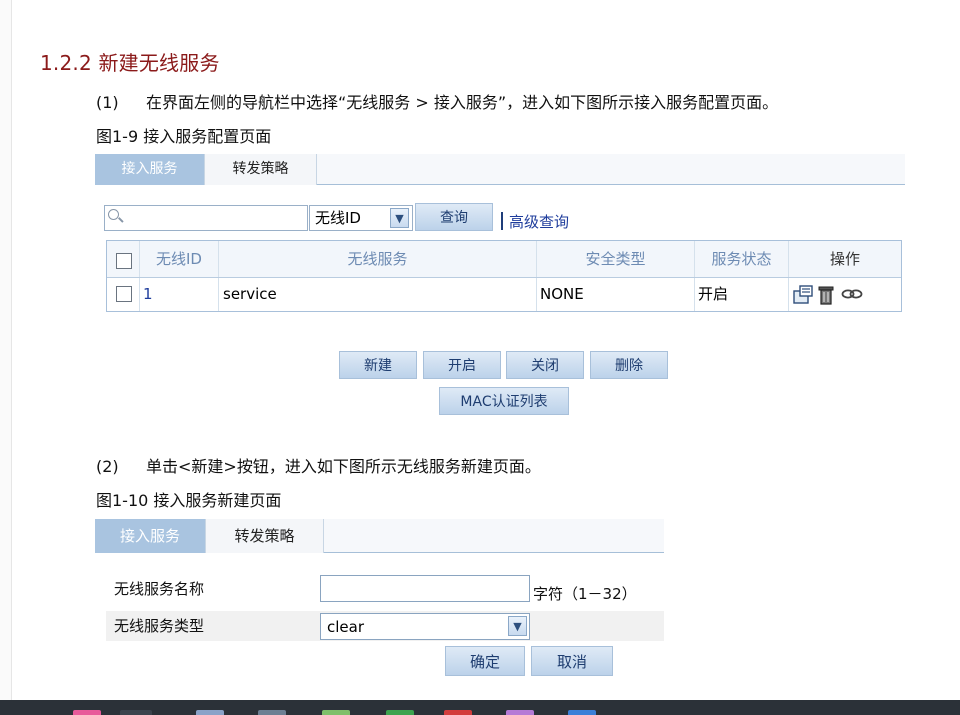  I want to click on tab-access-service: 接入服务, so click(150, 169).